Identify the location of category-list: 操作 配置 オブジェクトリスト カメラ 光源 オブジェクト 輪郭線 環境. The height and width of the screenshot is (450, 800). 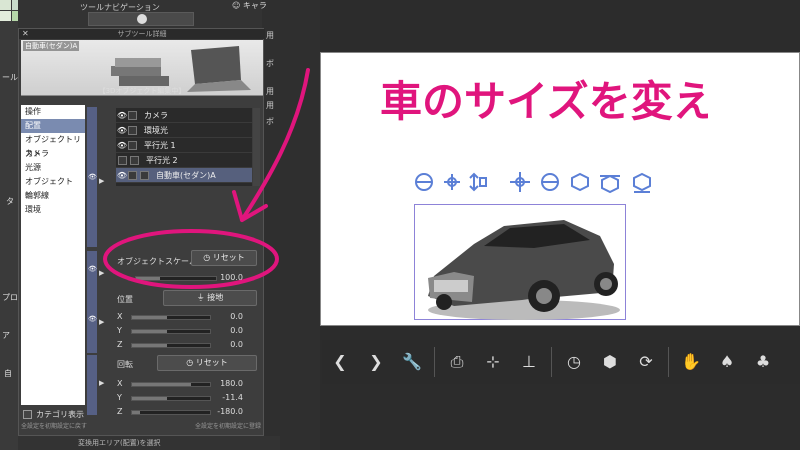
(53, 255).